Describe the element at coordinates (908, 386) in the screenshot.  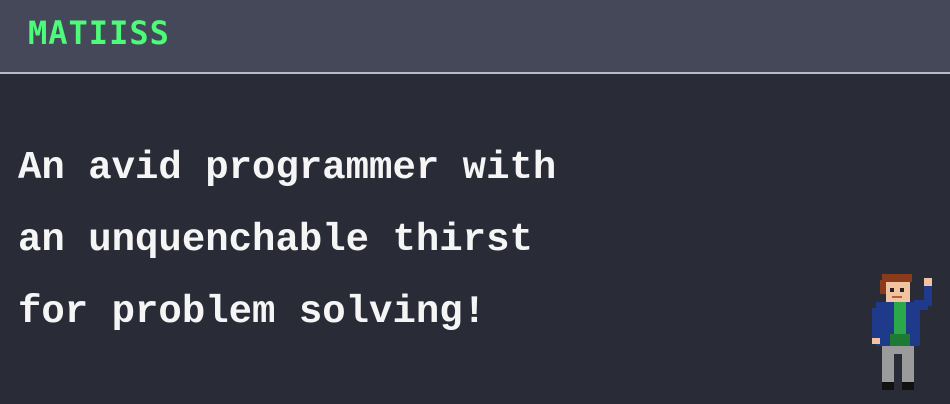
I see `avatar-shoe-right` at that location.